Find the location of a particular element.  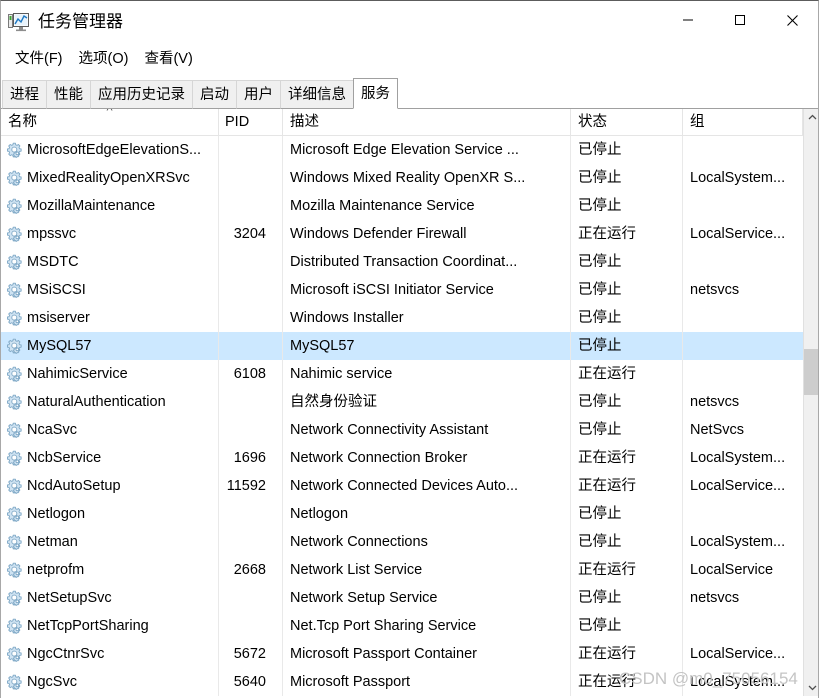

column-header-label: 状态 is located at coordinates (592, 122).